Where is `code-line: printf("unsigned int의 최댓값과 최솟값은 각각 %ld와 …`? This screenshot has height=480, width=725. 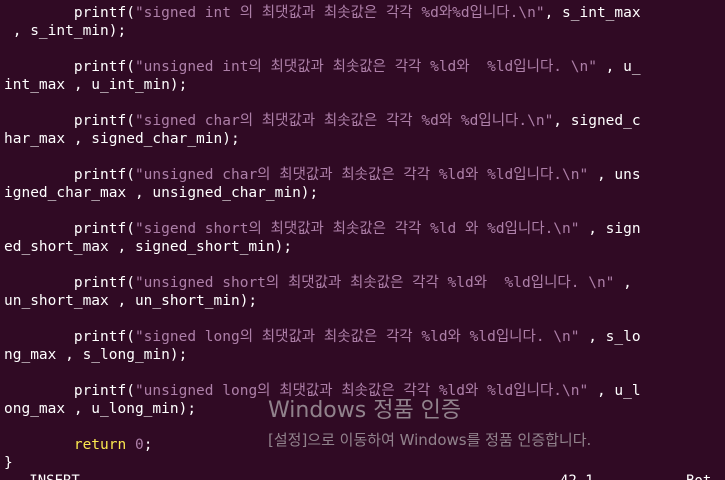
code-line: printf("unsigned int의 최댓값과 최솟값은 각각 %ld와 … is located at coordinates (364, 67).